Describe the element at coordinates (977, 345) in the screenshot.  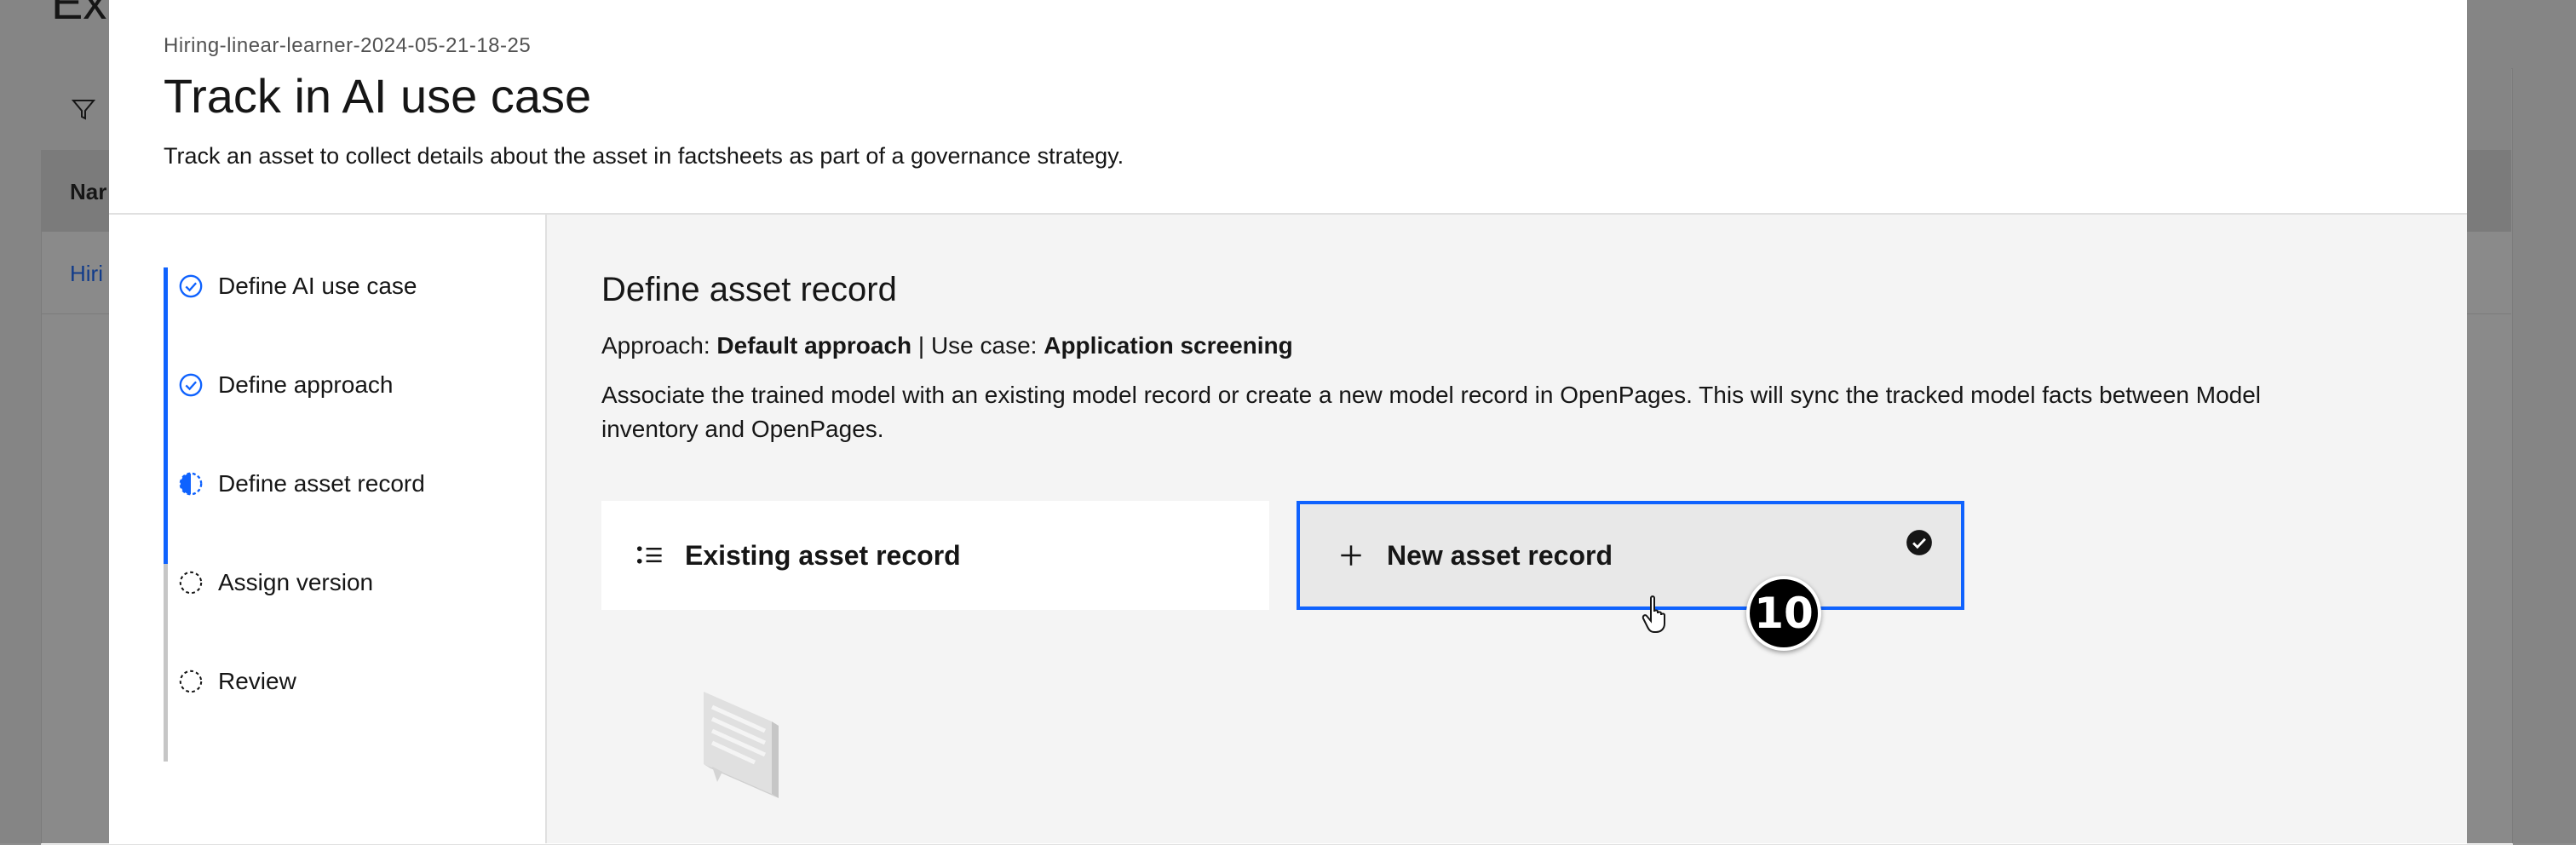
I see `use-case-label: | Use case:` at that location.